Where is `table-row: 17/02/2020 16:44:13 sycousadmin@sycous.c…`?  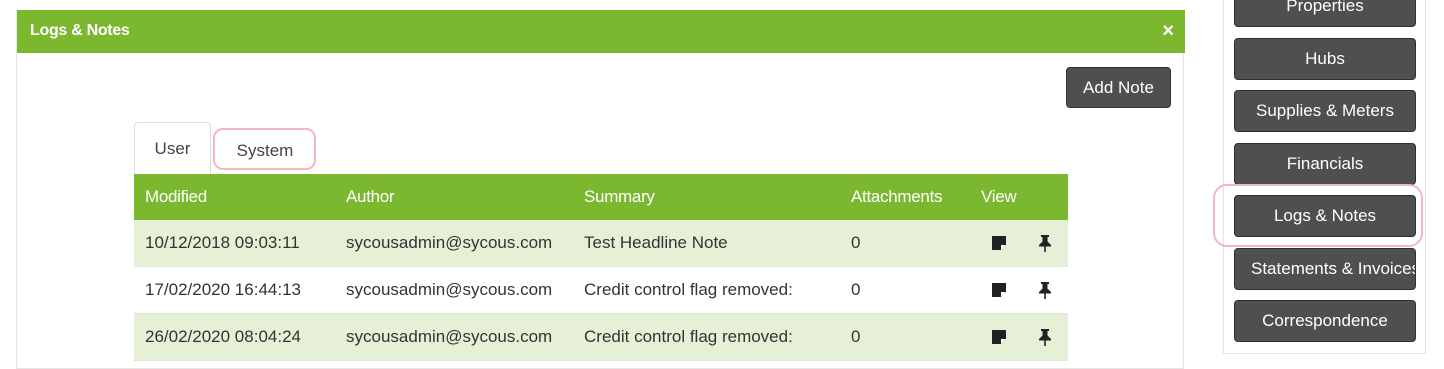 table-row: 17/02/2020 16:44:13 sycousadmin@sycous.c… is located at coordinates (601, 290).